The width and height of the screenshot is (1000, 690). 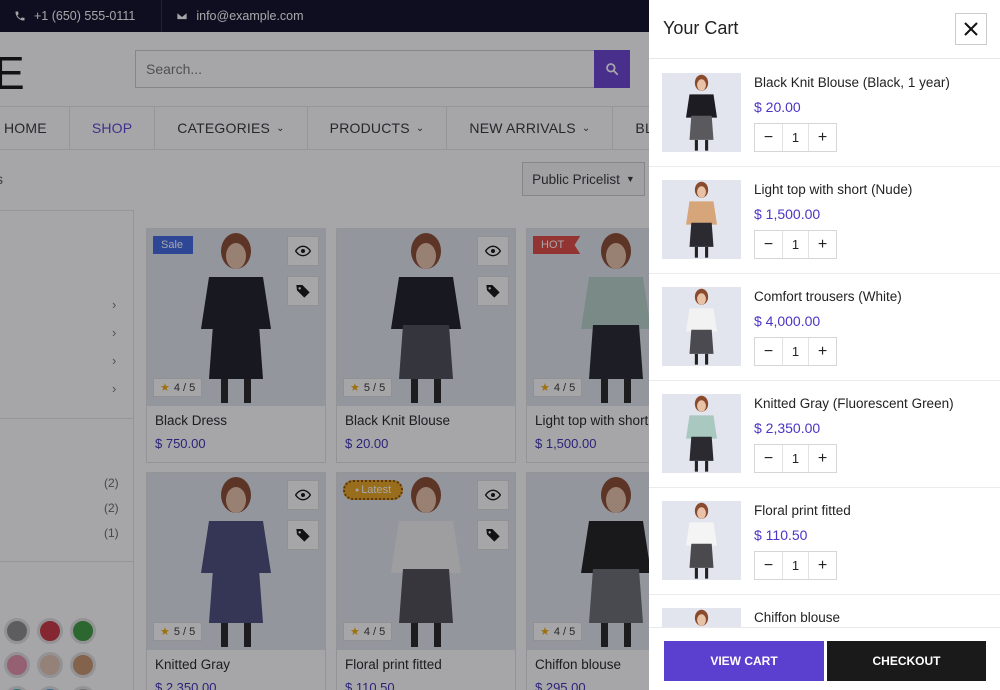 What do you see at coordinates (787, 321) in the screenshot?
I see `cart-item-price: $ 4,000.00` at bounding box center [787, 321].